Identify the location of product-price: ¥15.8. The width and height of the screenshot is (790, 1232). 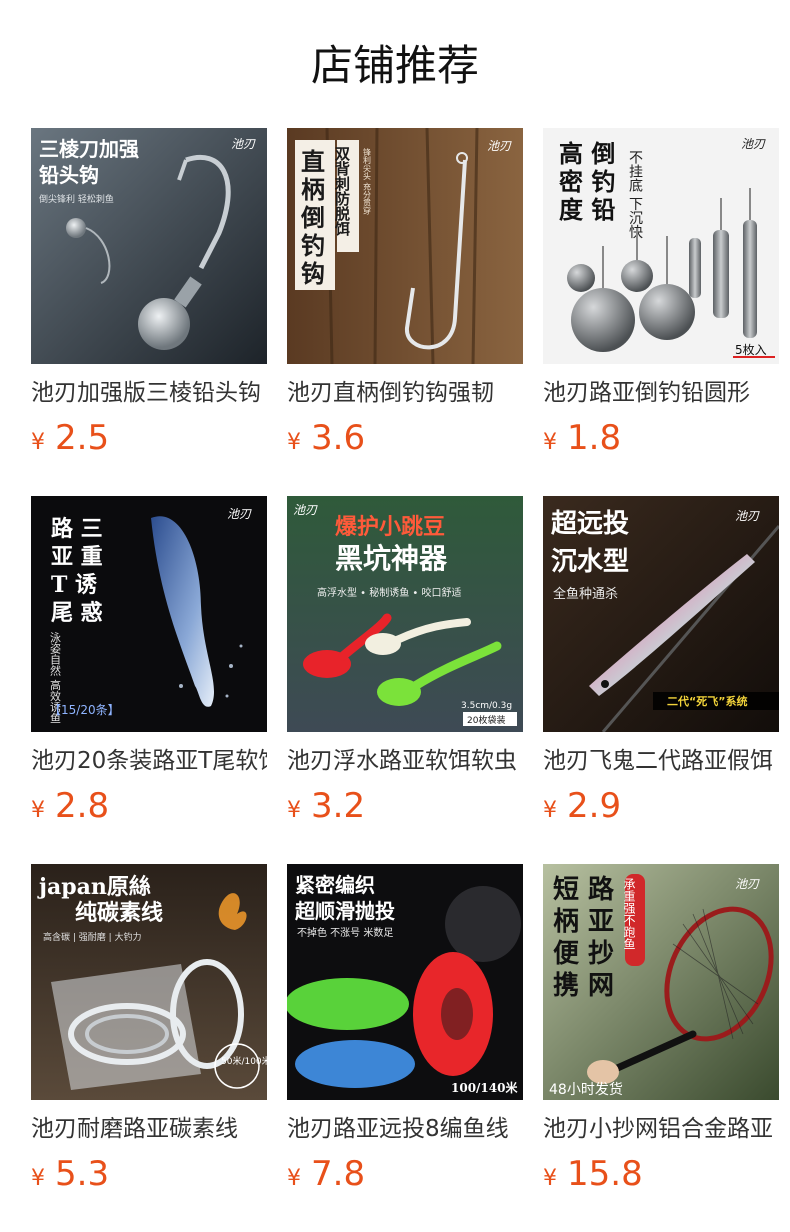
(661, 1177).